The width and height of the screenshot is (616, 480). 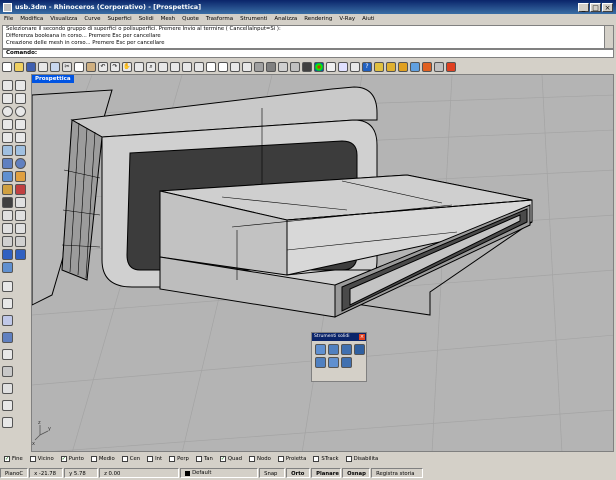 What do you see at coordinates (7, 137) in the screenshot?
I see `polygon-icon` at bounding box center [7, 137].